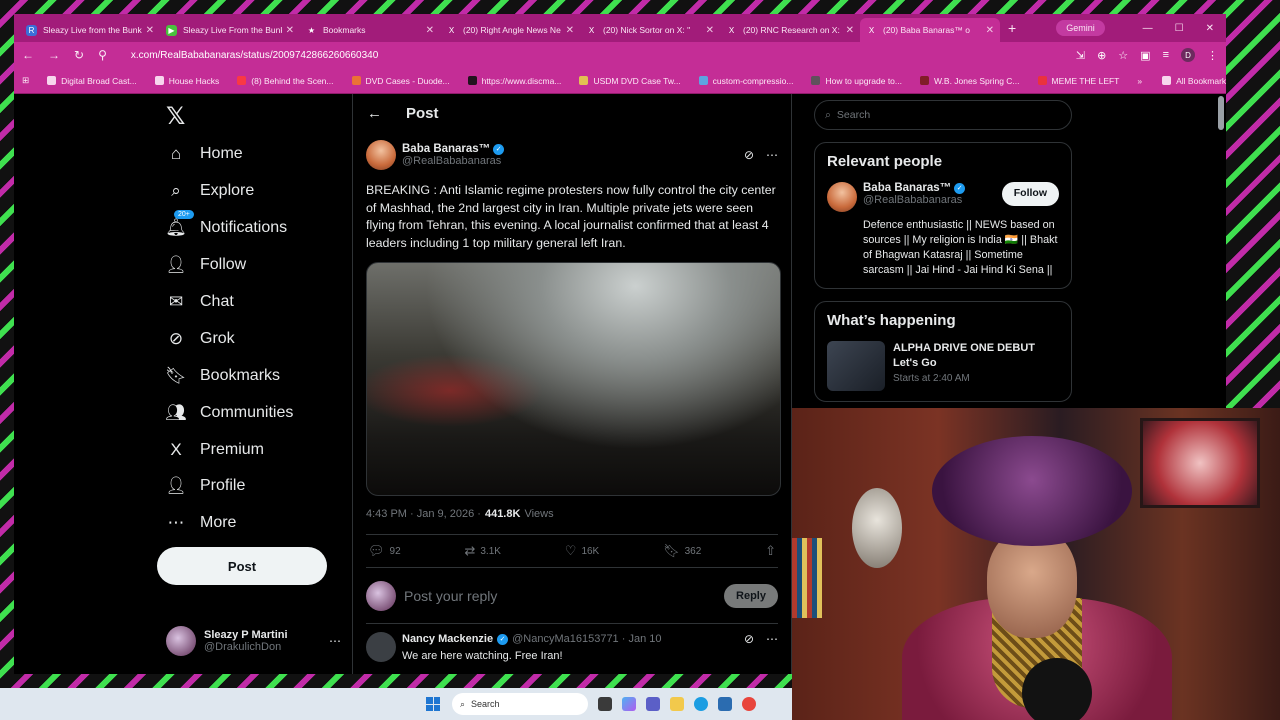 Image resolution: width=1280 pixels, height=720 pixels. Describe the element at coordinates (943, 115) in the screenshot. I see `search-input: ⌕ Search` at that location.